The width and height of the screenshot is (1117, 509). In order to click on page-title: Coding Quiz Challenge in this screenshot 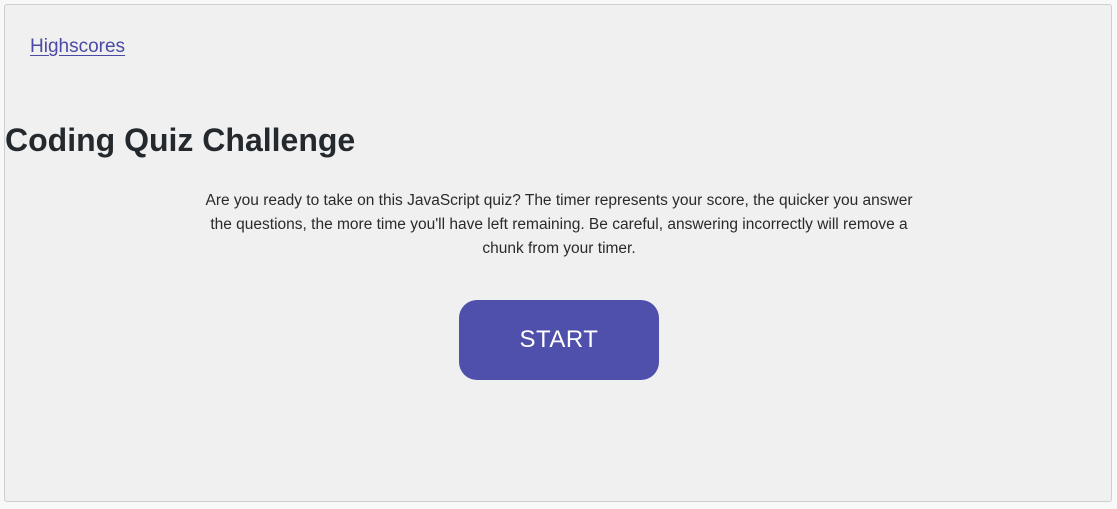, I will do `click(180, 140)`.